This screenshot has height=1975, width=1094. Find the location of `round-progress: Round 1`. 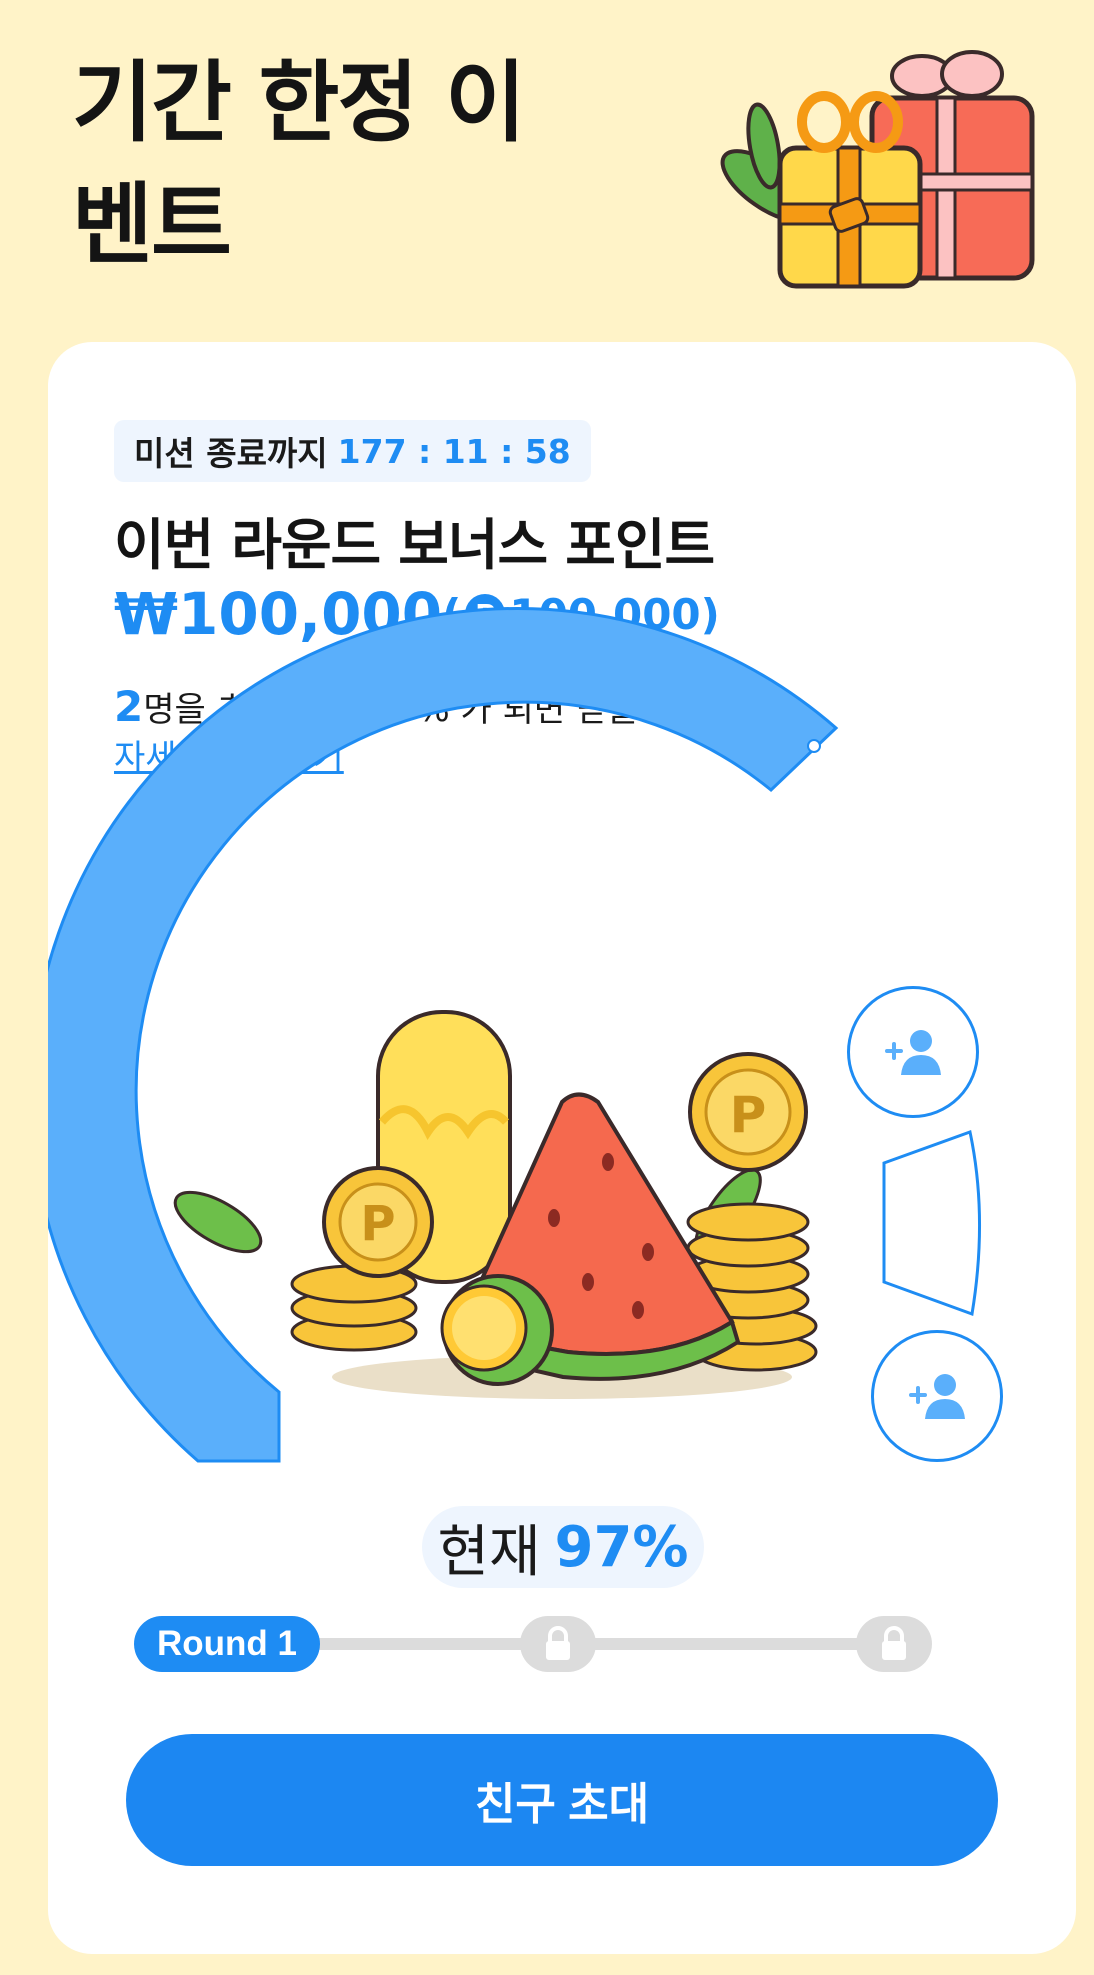

round-progress: Round 1 is located at coordinates (537, 1644).